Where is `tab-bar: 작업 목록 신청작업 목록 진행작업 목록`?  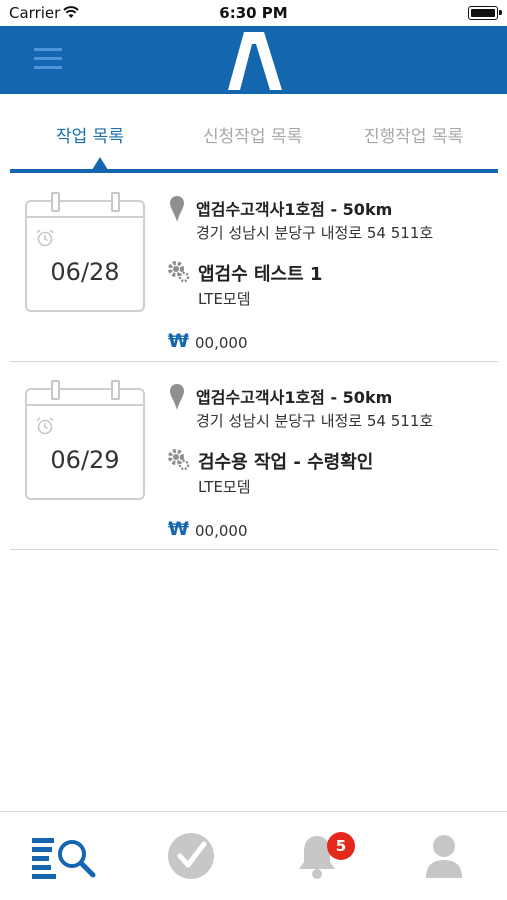 tab-bar: 작업 목록 신청작업 목록 진행작업 목록 is located at coordinates (253, 134).